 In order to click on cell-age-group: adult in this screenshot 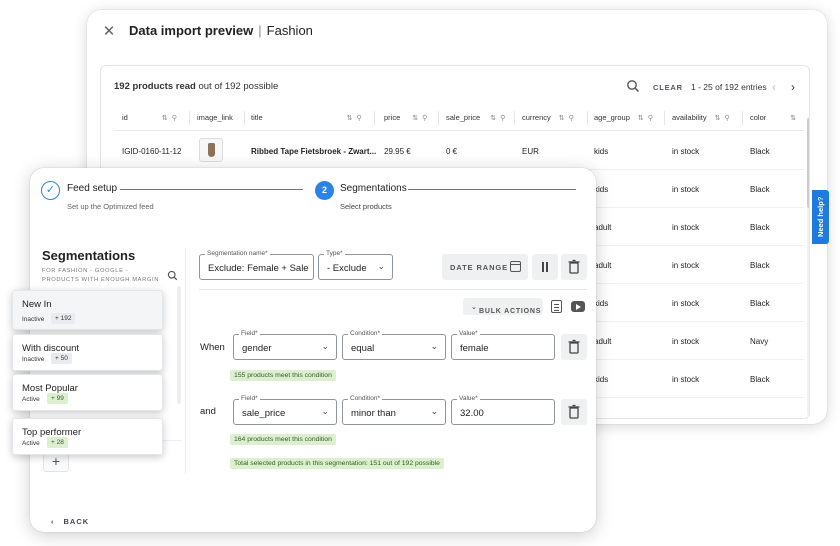, I will do `click(603, 265)`.